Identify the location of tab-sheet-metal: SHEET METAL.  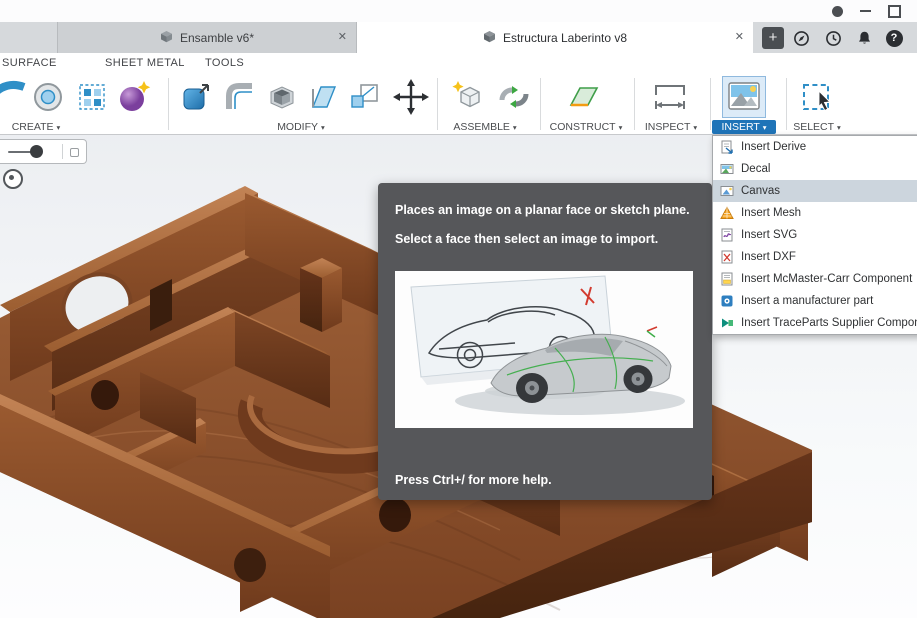
(145, 63).